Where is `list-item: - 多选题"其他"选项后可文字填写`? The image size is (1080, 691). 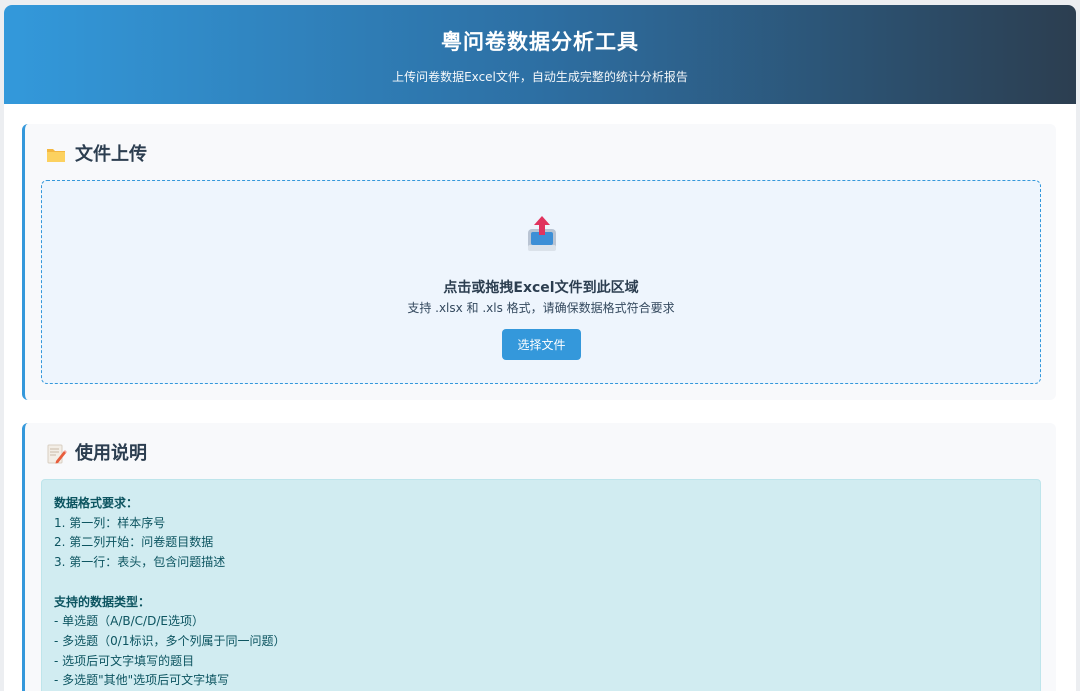 list-item: - 多选题"其他"选项后可文字填写 is located at coordinates (142, 680).